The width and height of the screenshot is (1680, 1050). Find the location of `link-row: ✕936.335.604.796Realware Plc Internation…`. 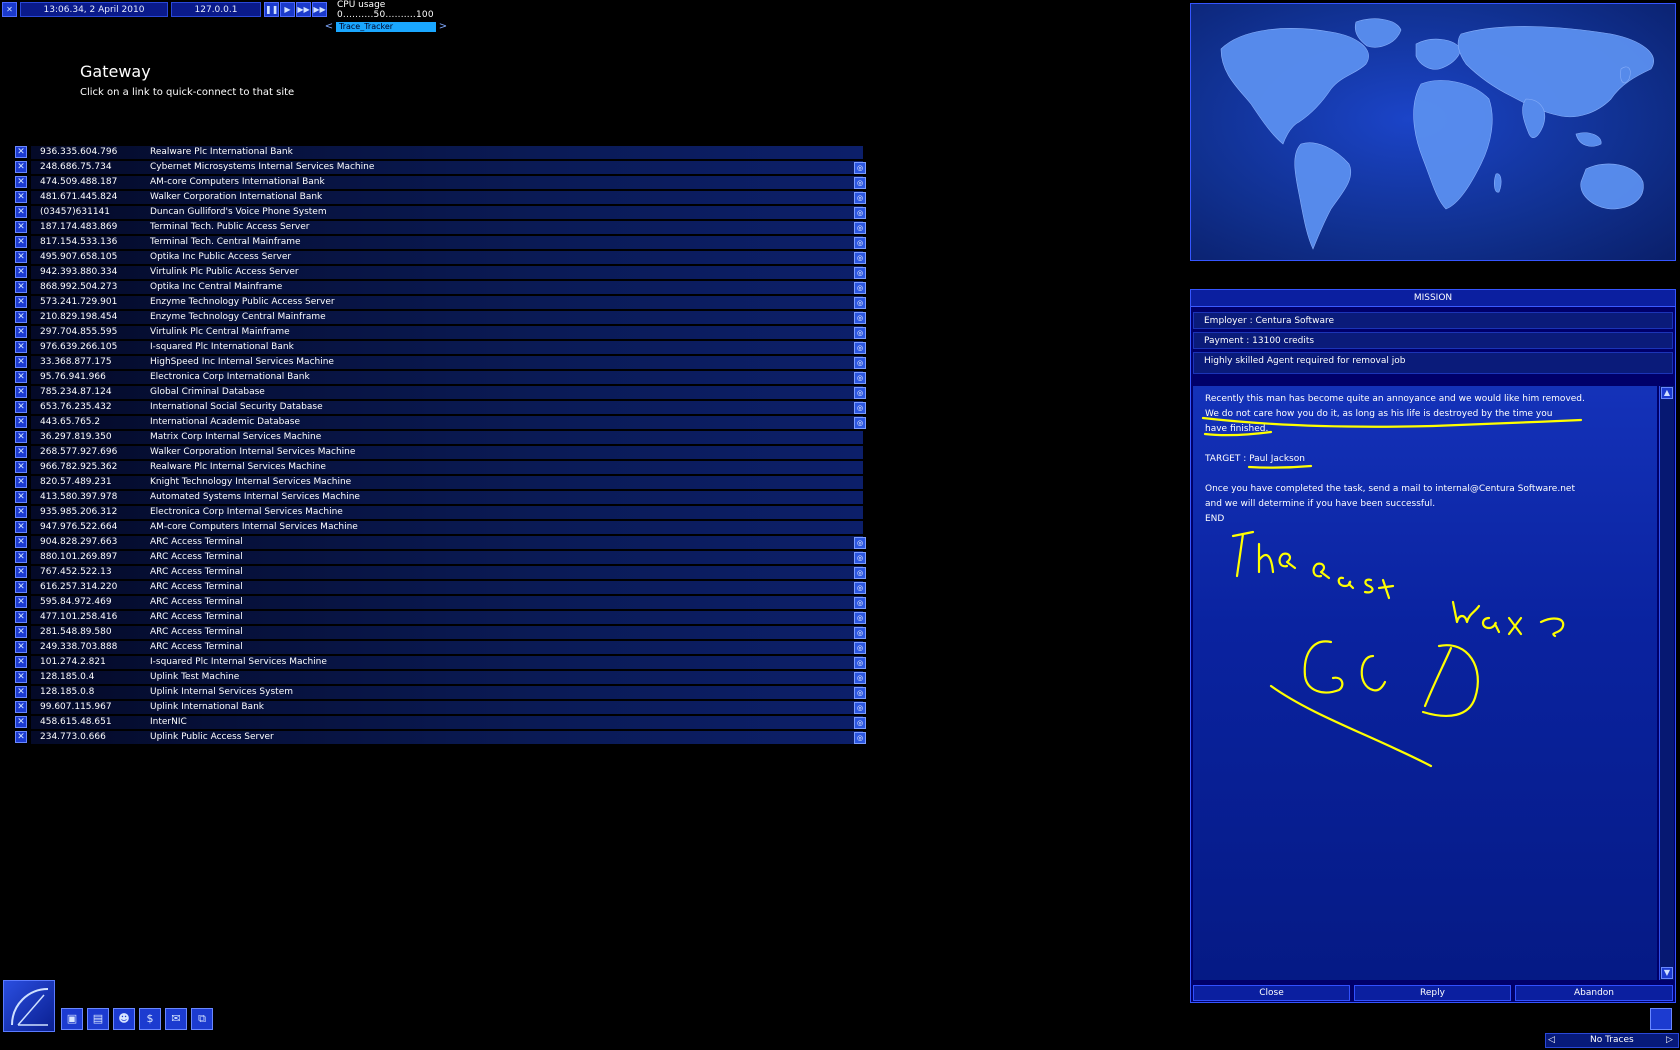

link-row: ✕936.335.604.796Realware Plc Internation… is located at coordinates (441, 152).